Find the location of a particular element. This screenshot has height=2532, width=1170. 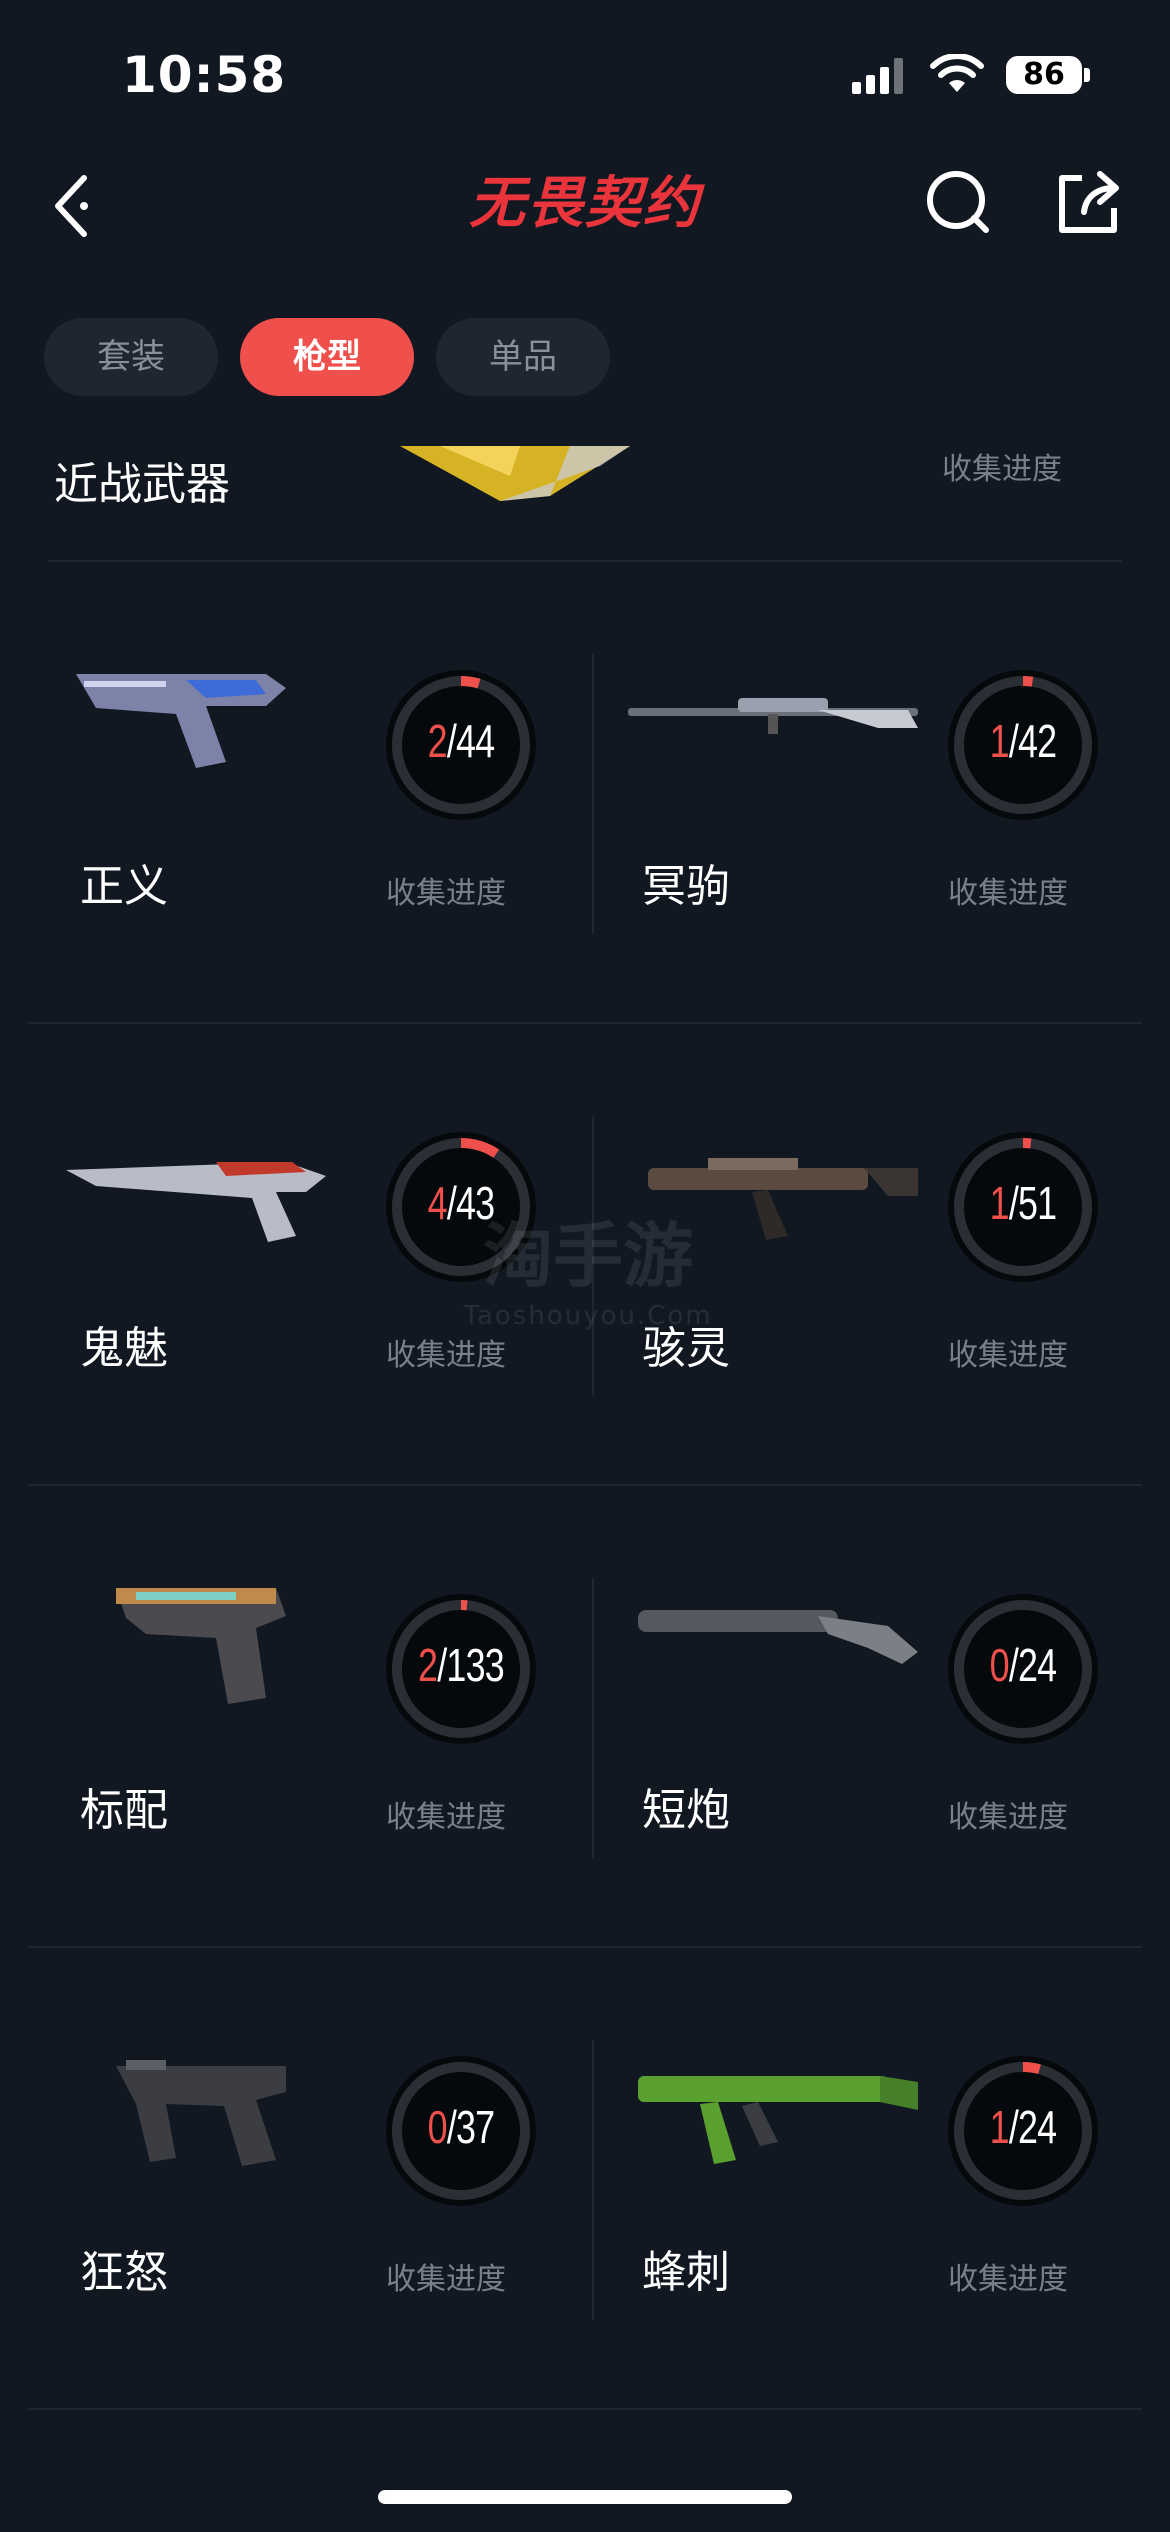

battery-tip is located at coordinates (1087, 75).